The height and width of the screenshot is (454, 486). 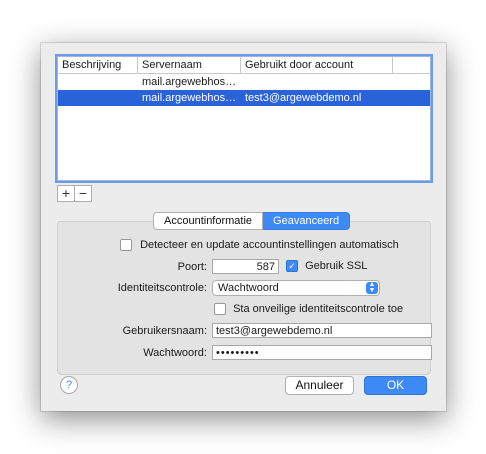 I want to click on row-account: test3@argewebdemo.nl, so click(x=303, y=98).